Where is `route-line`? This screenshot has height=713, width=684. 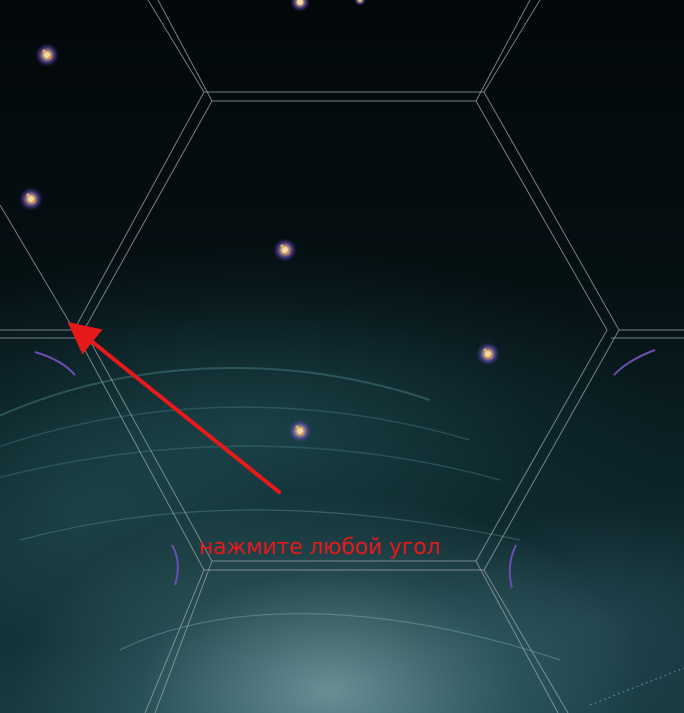
route-line is located at coordinates (636, 686).